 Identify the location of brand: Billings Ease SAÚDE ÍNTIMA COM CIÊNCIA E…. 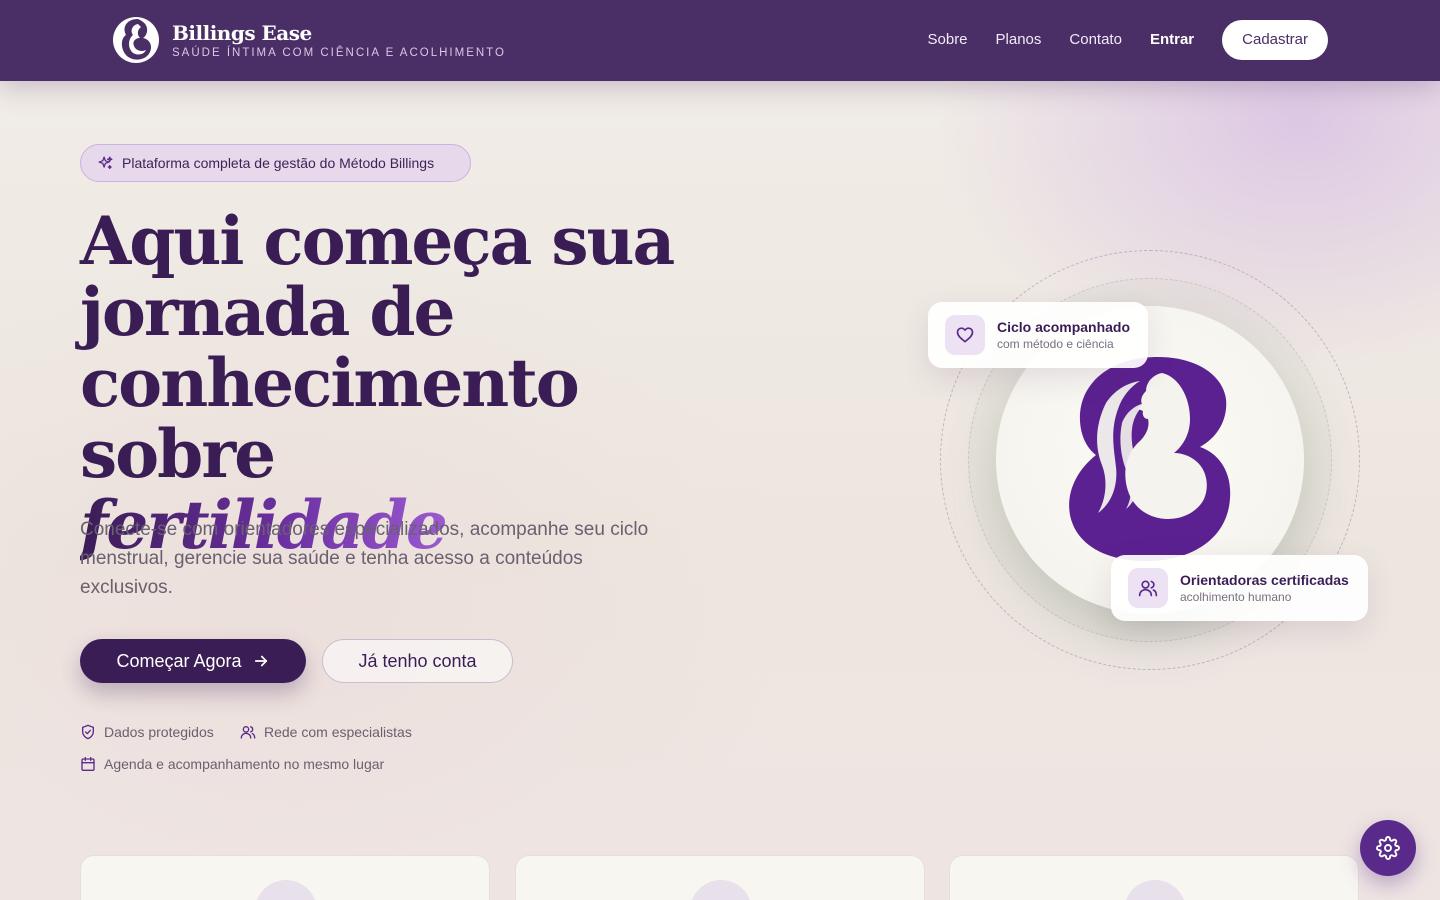
(309, 40).